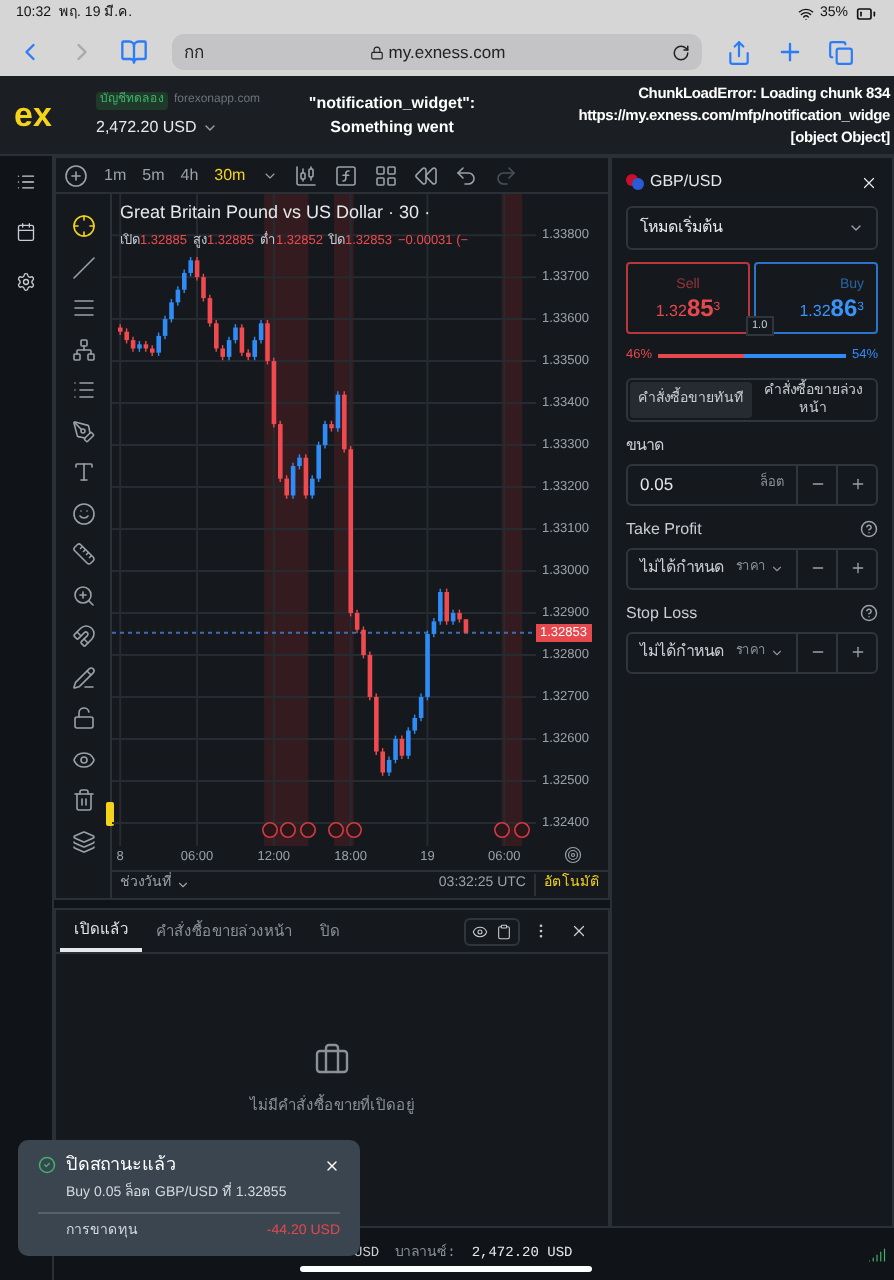 Image resolution: width=894 pixels, height=1280 pixels. Describe the element at coordinates (572, 855) in the screenshot. I see `target-icon` at that location.